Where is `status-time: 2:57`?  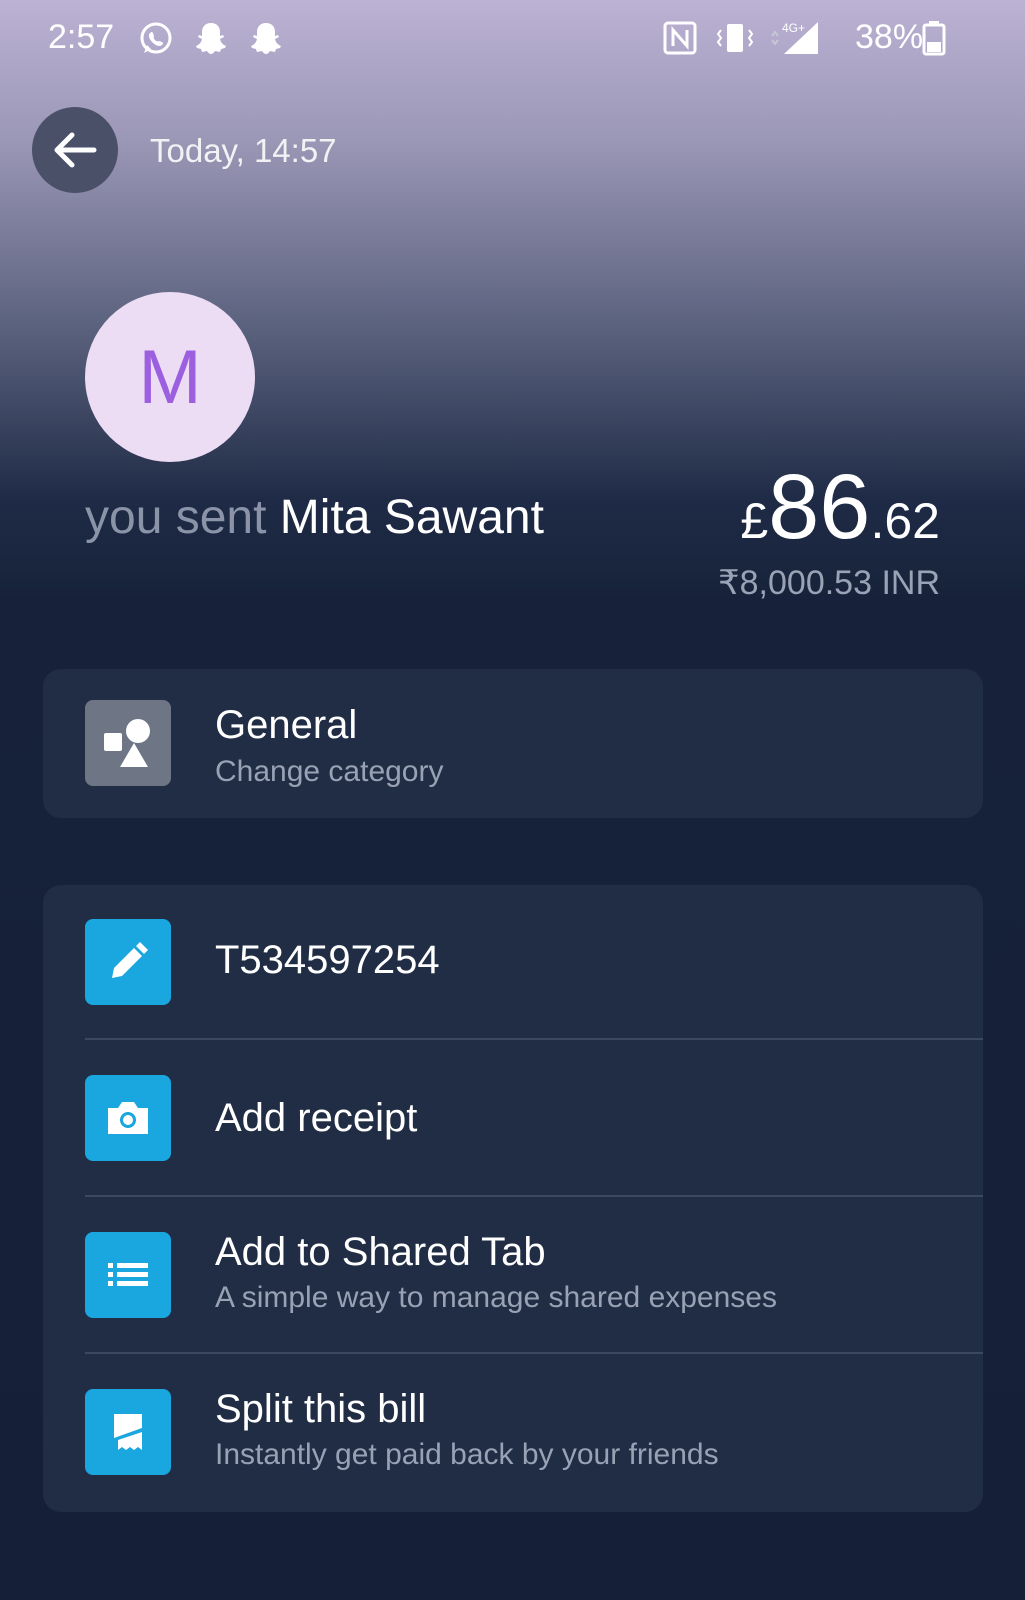
status-time: 2:57 is located at coordinates (81, 37).